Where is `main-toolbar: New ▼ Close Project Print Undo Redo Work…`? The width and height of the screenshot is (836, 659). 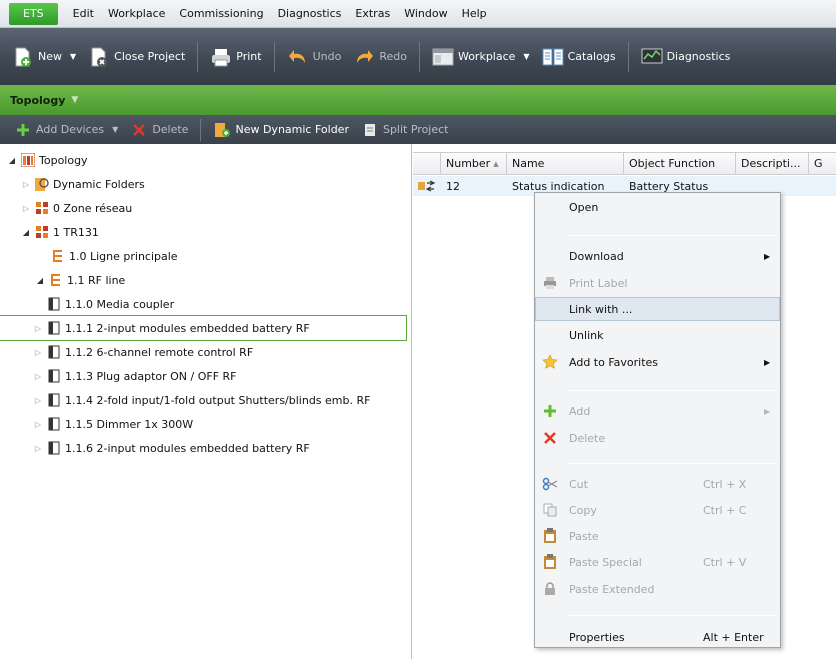
main-toolbar: New ▼ Close Project Print Undo Redo Work… is located at coordinates (418, 56).